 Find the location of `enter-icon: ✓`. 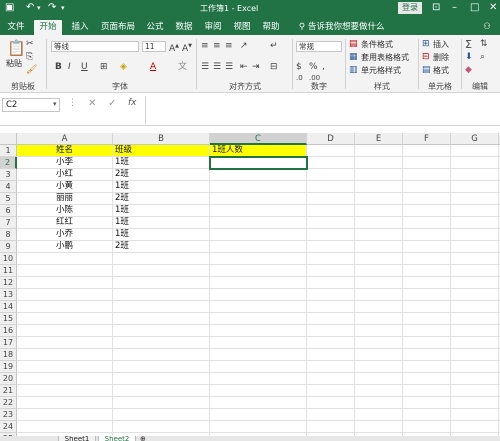

enter-icon: ✓ is located at coordinates (112, 103).